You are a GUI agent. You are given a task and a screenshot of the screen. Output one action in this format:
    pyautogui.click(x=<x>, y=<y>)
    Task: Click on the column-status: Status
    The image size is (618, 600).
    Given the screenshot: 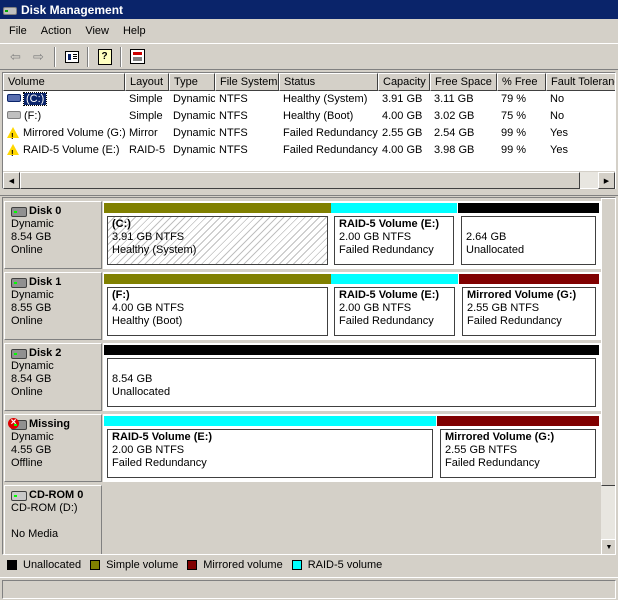 What is the action you would take?
    pyautogui.click(x=328, y=82)
    